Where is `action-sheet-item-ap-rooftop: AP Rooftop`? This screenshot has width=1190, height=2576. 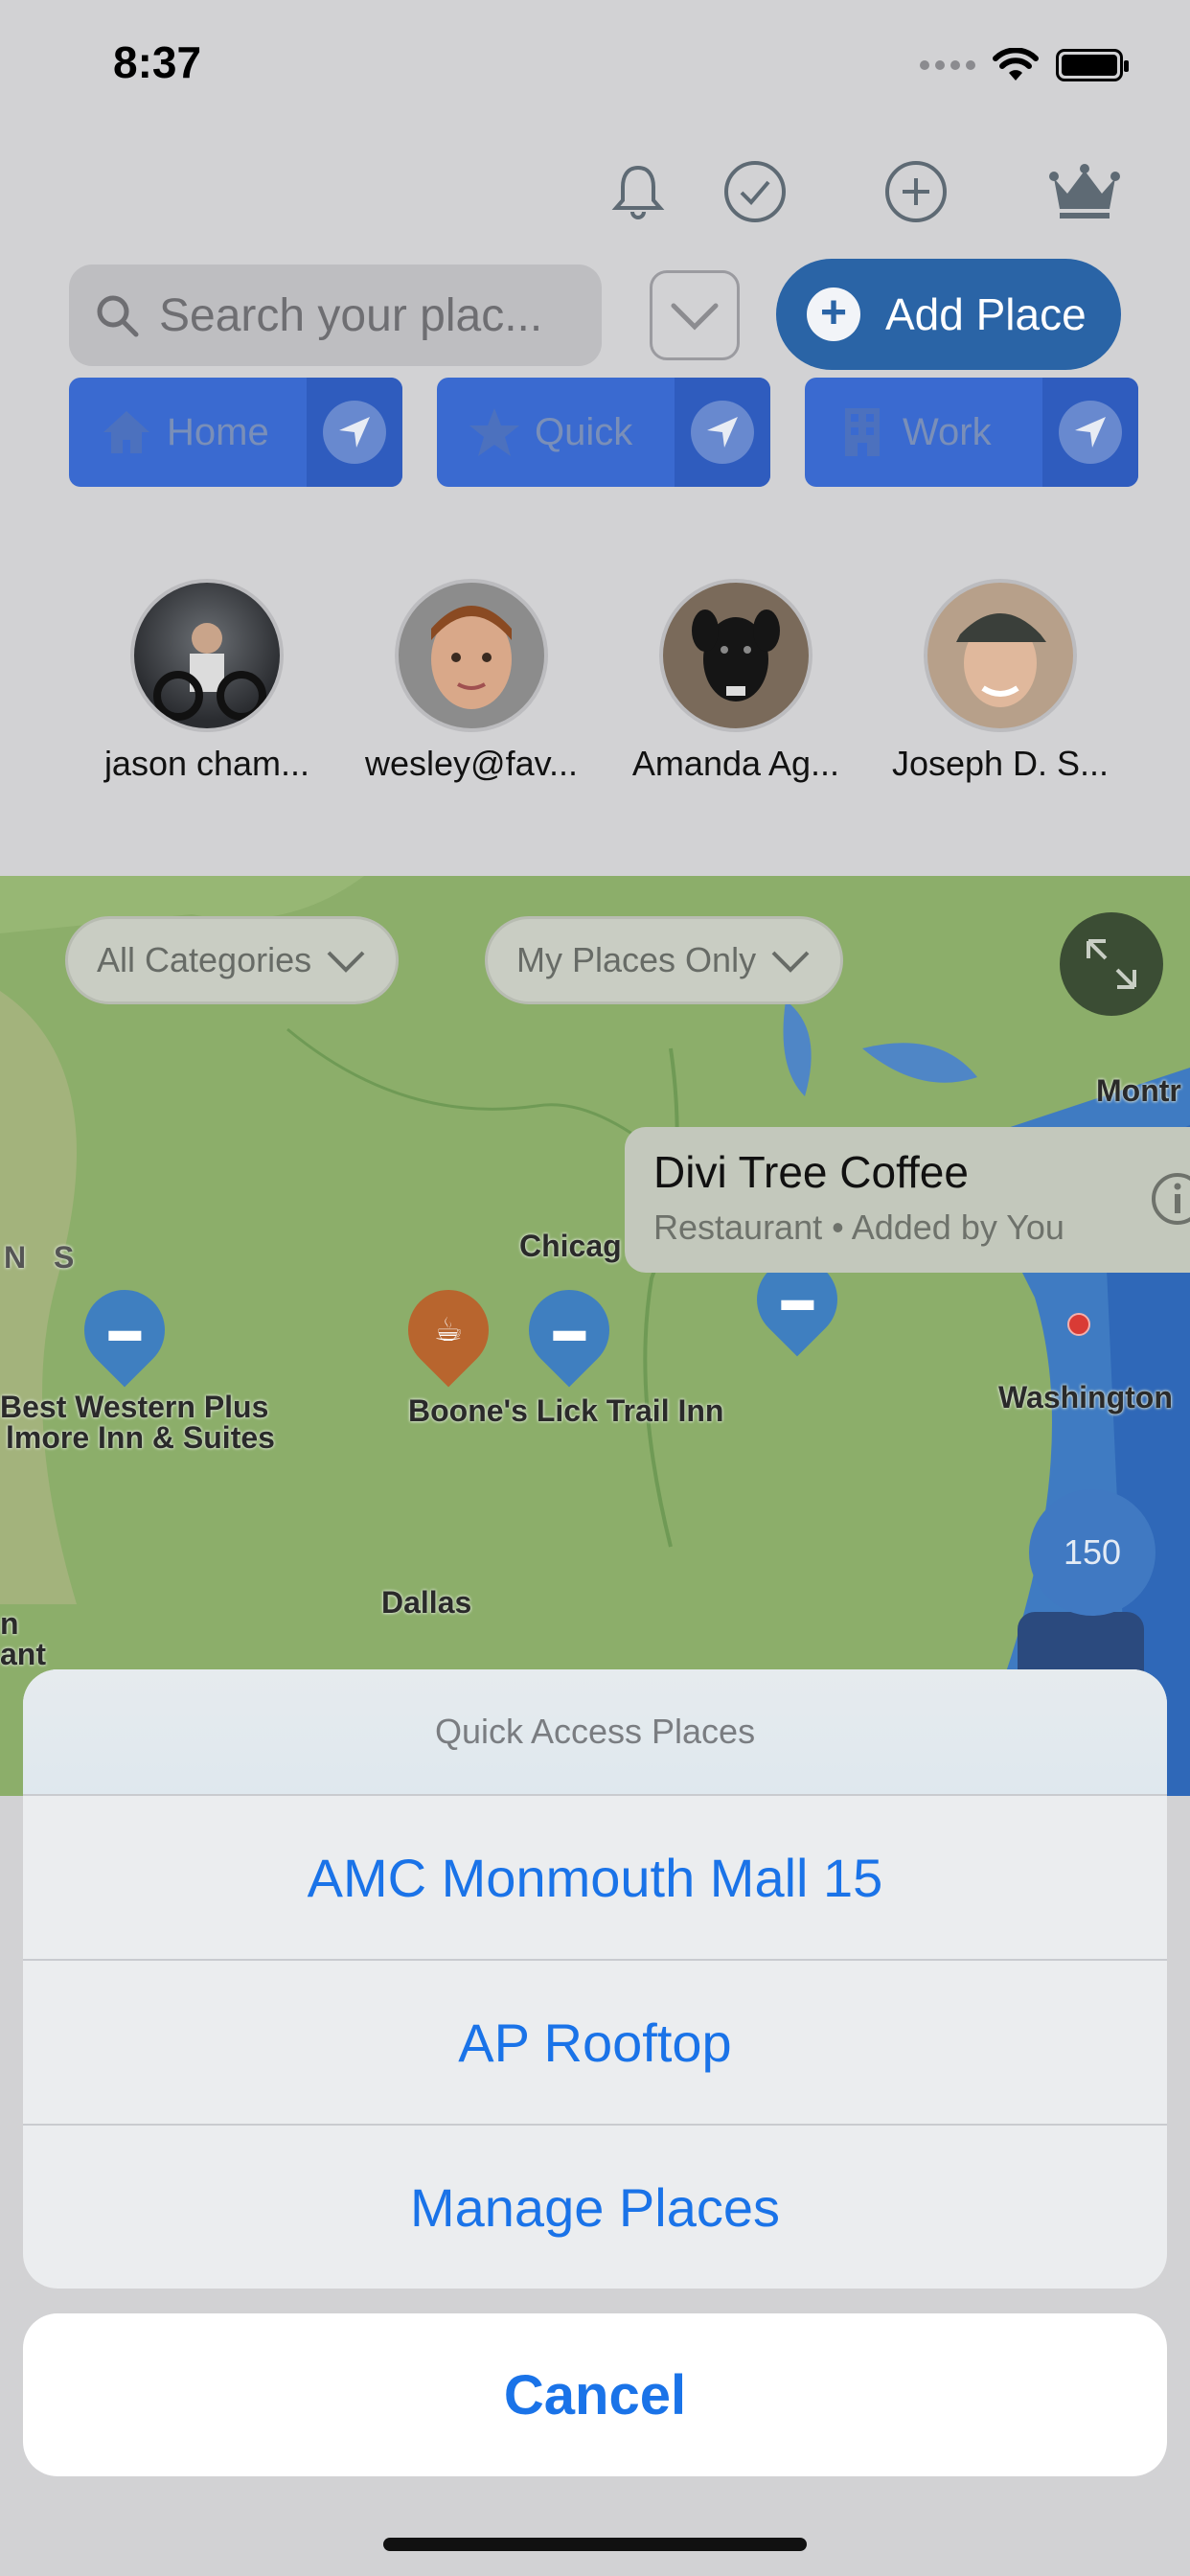 action-sheet-item-ap-rooftop: AP Rooftop is located at coordinates (595, 2043).